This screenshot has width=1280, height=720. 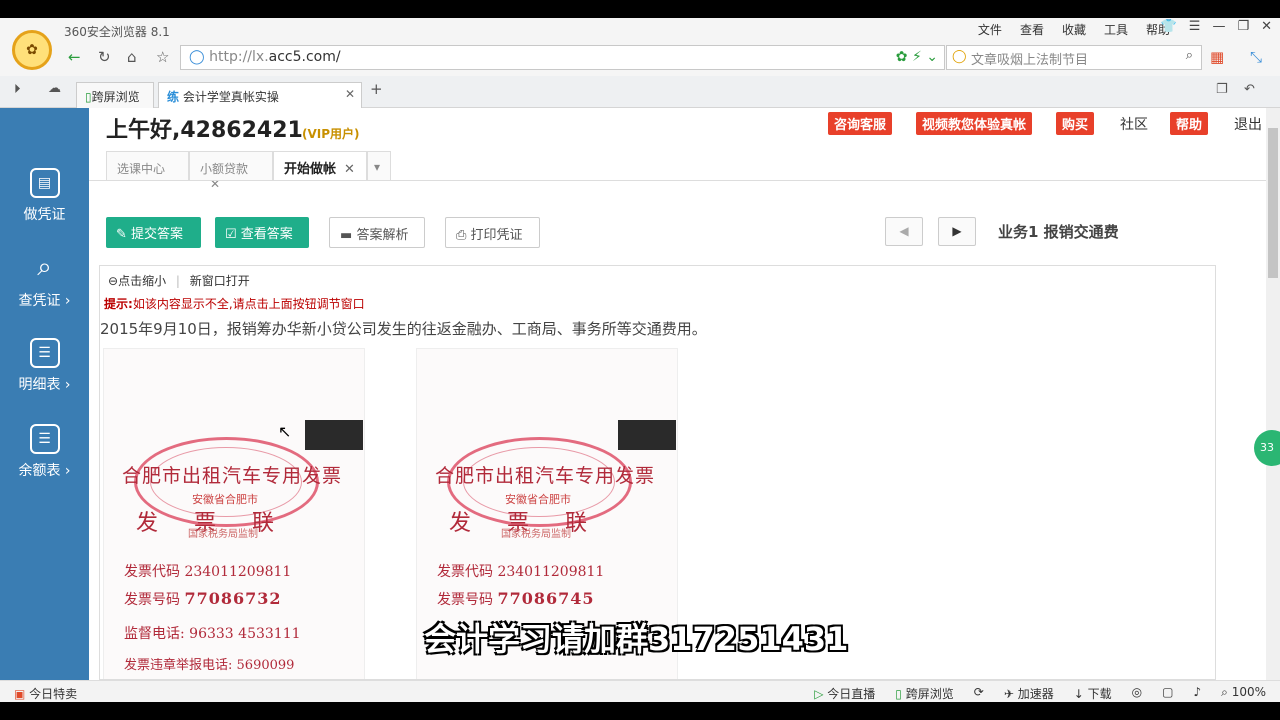 I want to click on vip-badge: (VIP用户), so click(x=331, y=134).